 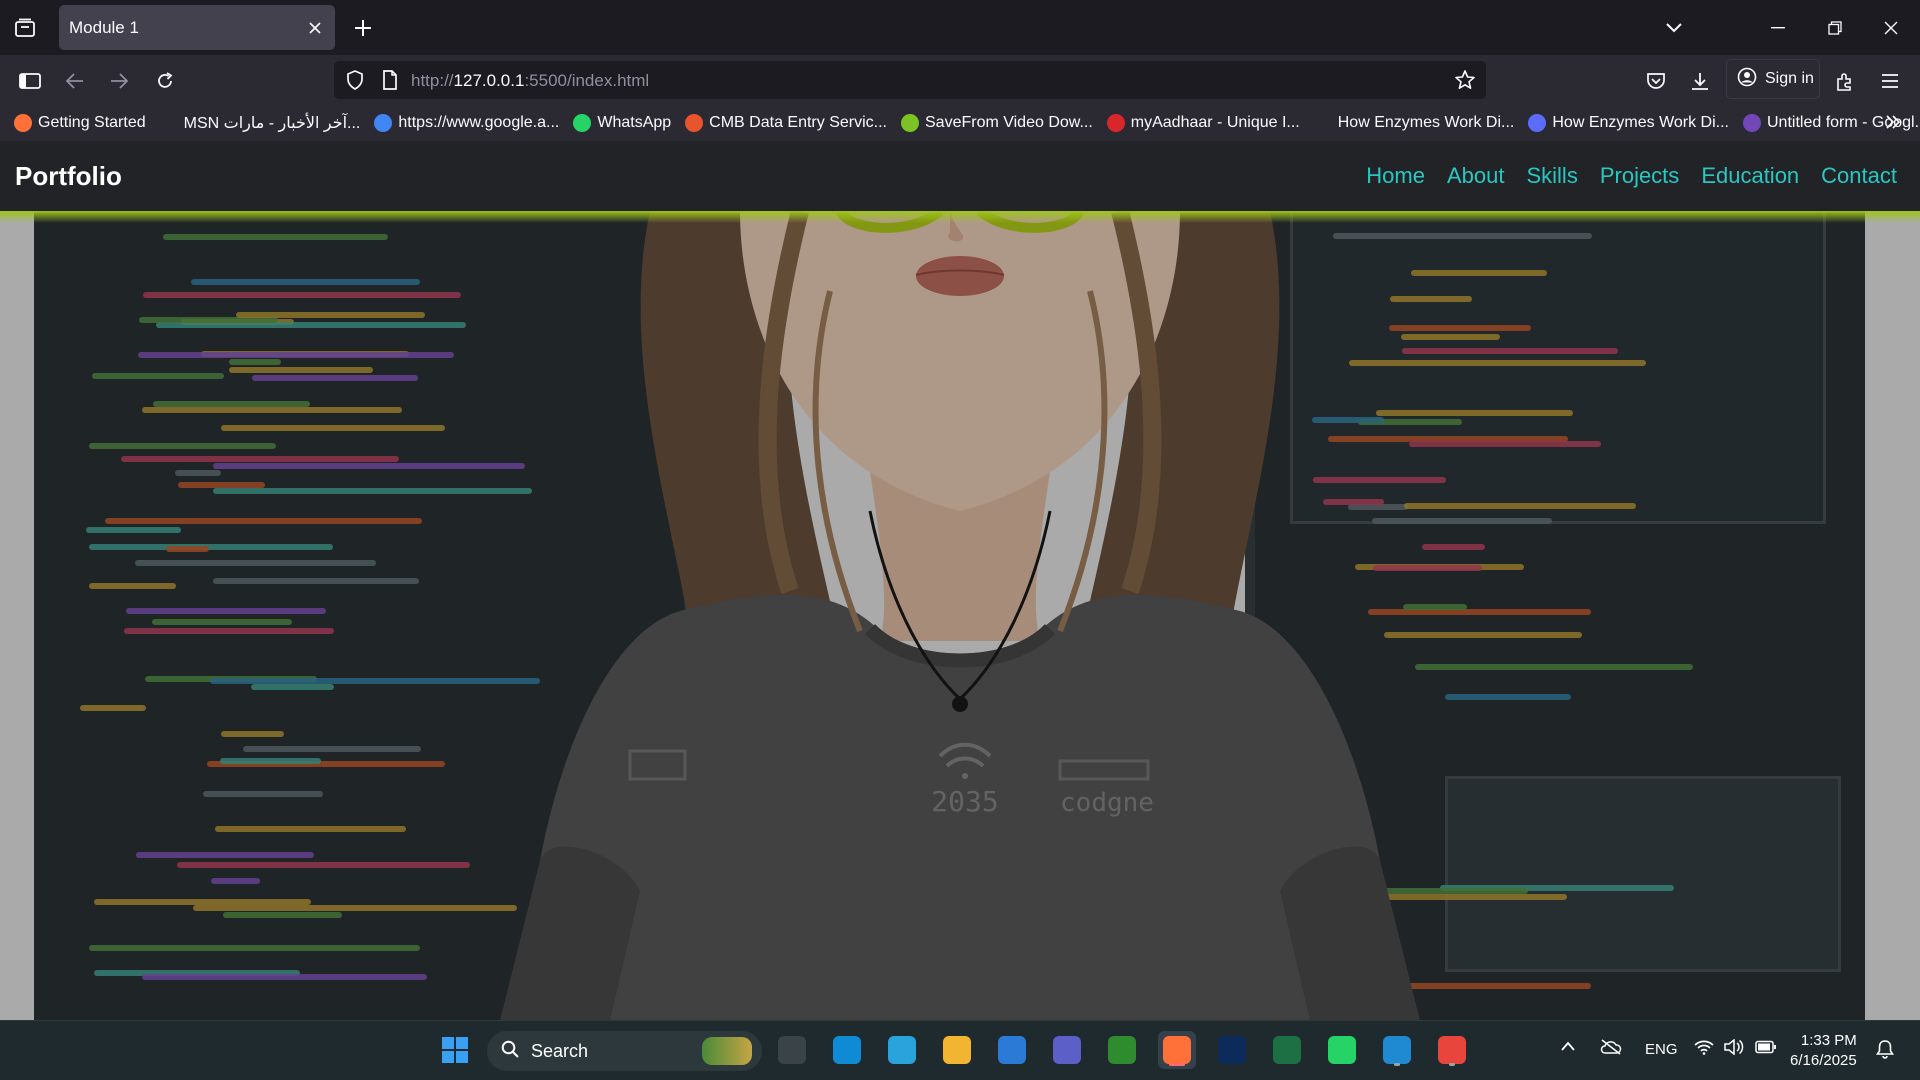 What do you see at coordinates (1611, 1049) in the screenshot?
I see `onedrive-off-icon` at bounding box center [1611, 1049].